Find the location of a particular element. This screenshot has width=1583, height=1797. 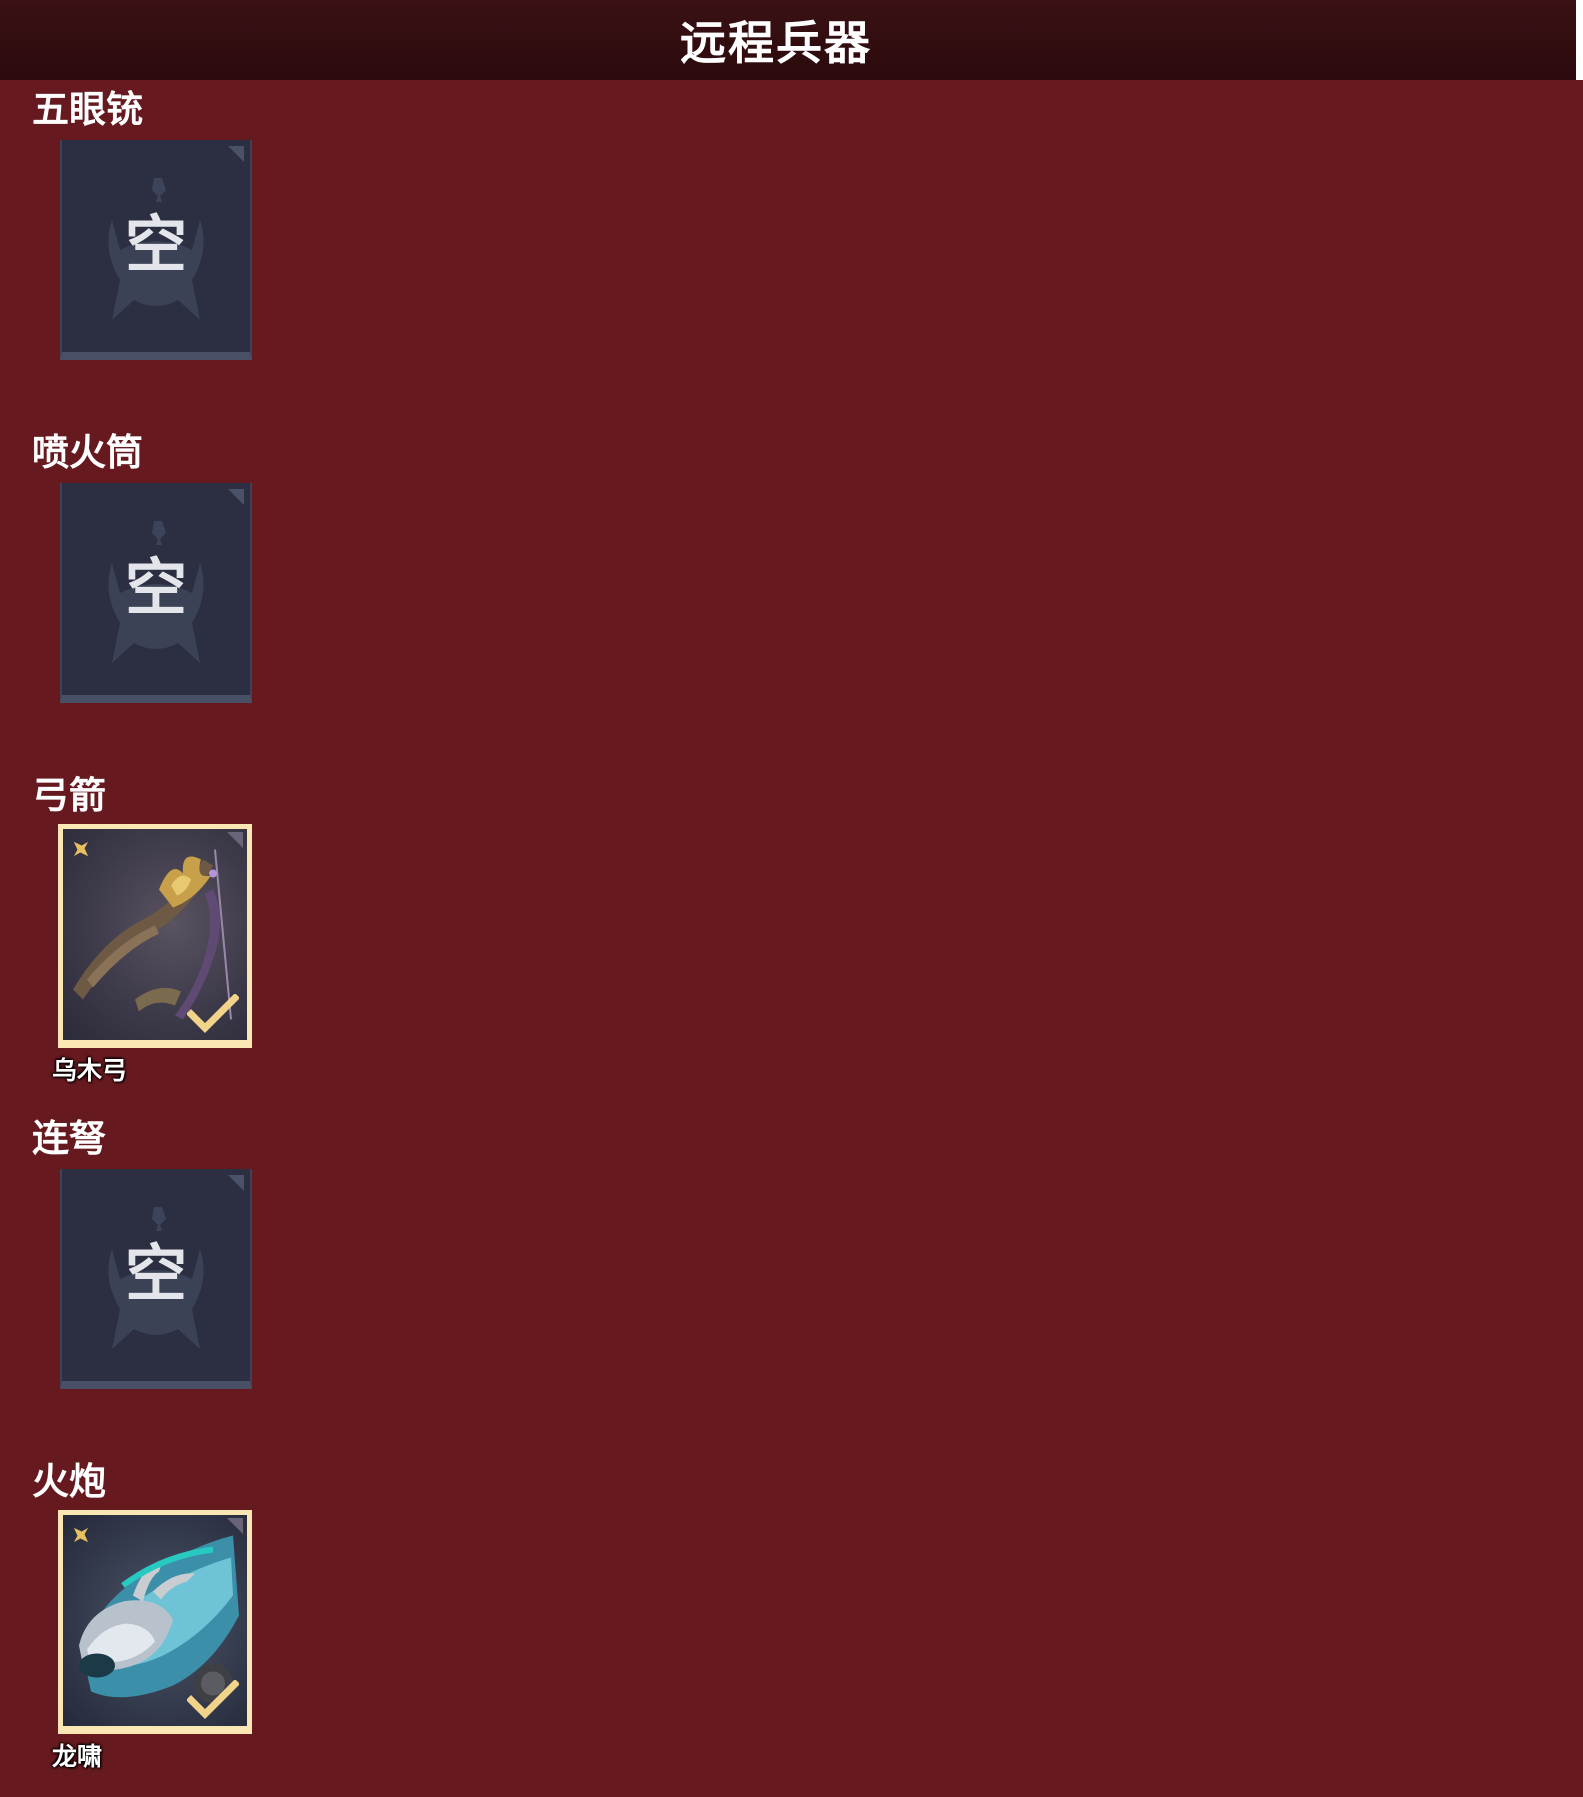

weapon-section-five-barrel-gun: 五眼铳 空 is located at coordinates (142, 224).